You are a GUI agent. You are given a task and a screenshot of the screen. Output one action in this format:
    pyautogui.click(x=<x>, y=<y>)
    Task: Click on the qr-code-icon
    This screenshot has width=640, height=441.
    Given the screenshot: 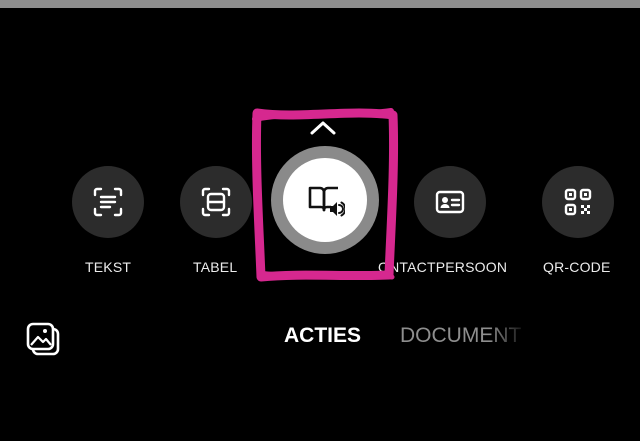 What is the action you would take?
    pyautogui.click(x=578, y=202)
    